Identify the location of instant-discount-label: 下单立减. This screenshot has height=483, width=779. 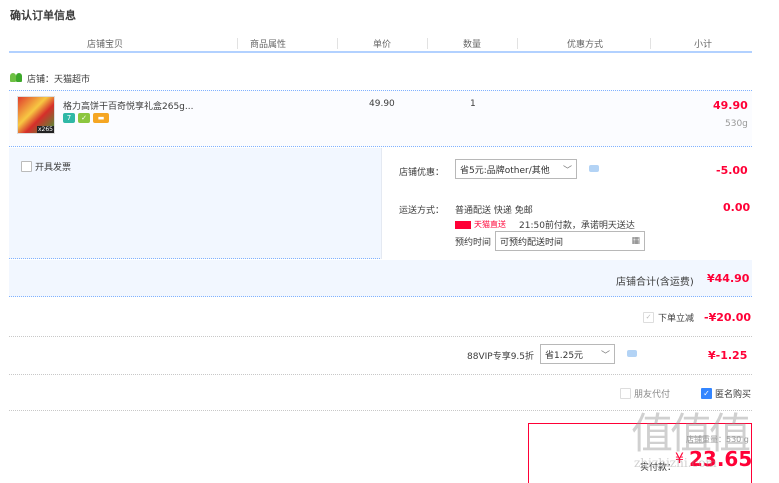
(676, 319).